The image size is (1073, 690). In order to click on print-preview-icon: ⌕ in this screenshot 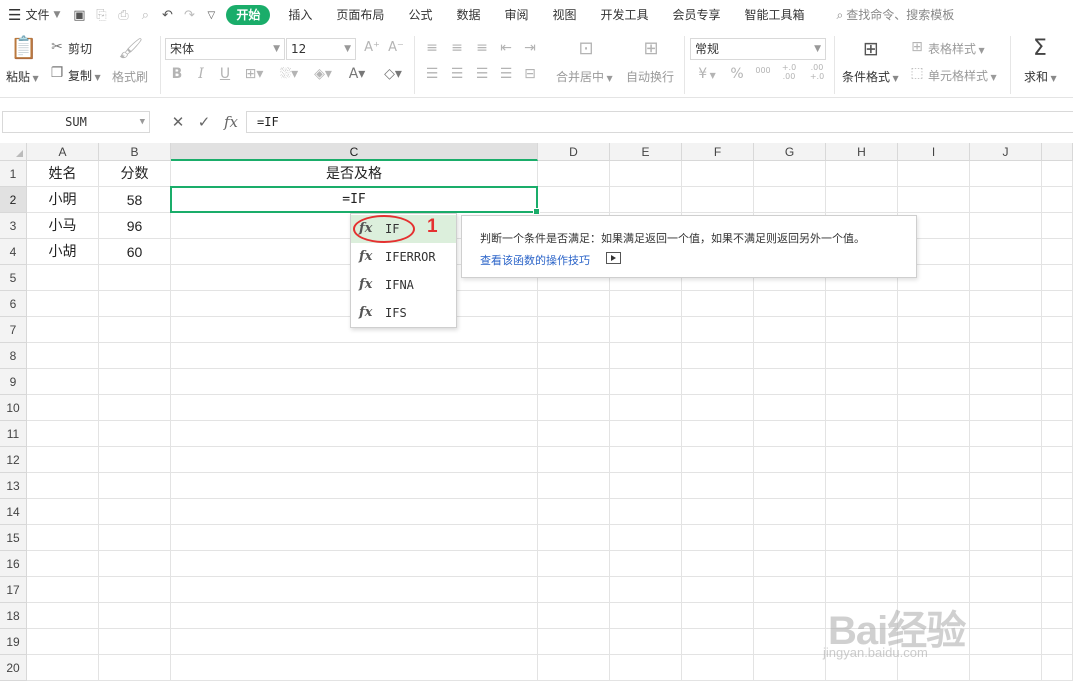, I will do `click(145, 15)`.